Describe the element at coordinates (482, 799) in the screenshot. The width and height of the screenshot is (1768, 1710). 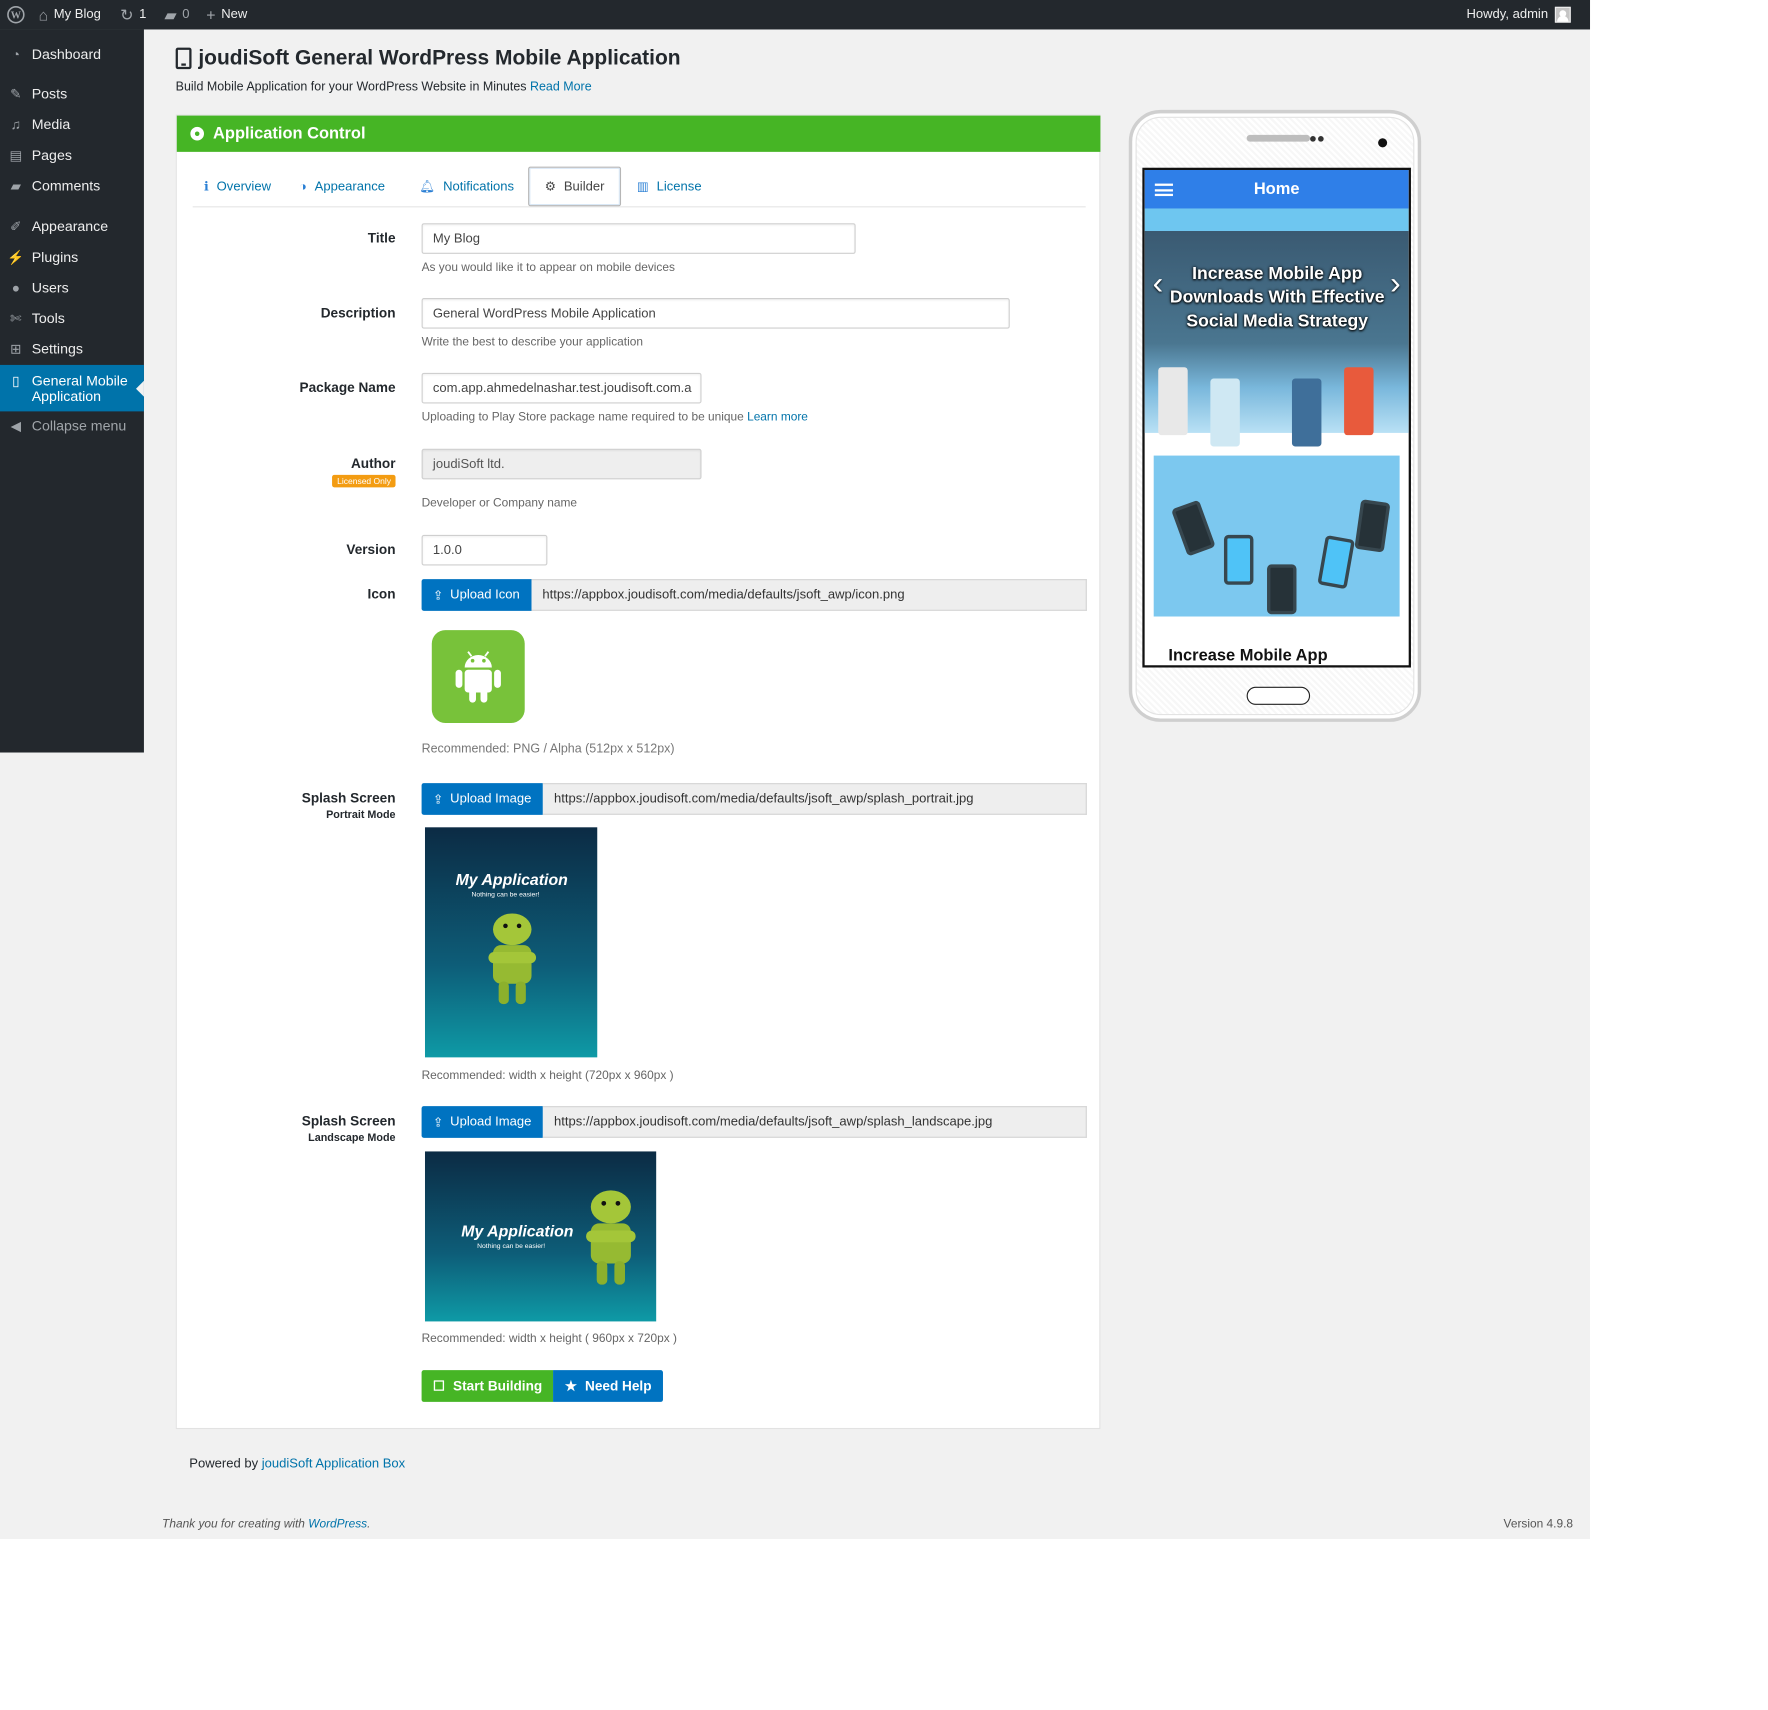
I see `upload-splash-portrait-button: ⇪ Upload Image` at that location.